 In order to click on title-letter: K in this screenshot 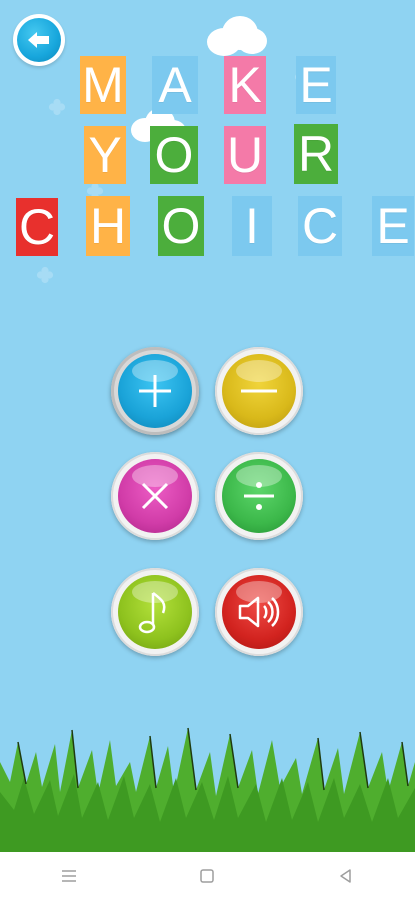, I will do `click(245, 85)`.